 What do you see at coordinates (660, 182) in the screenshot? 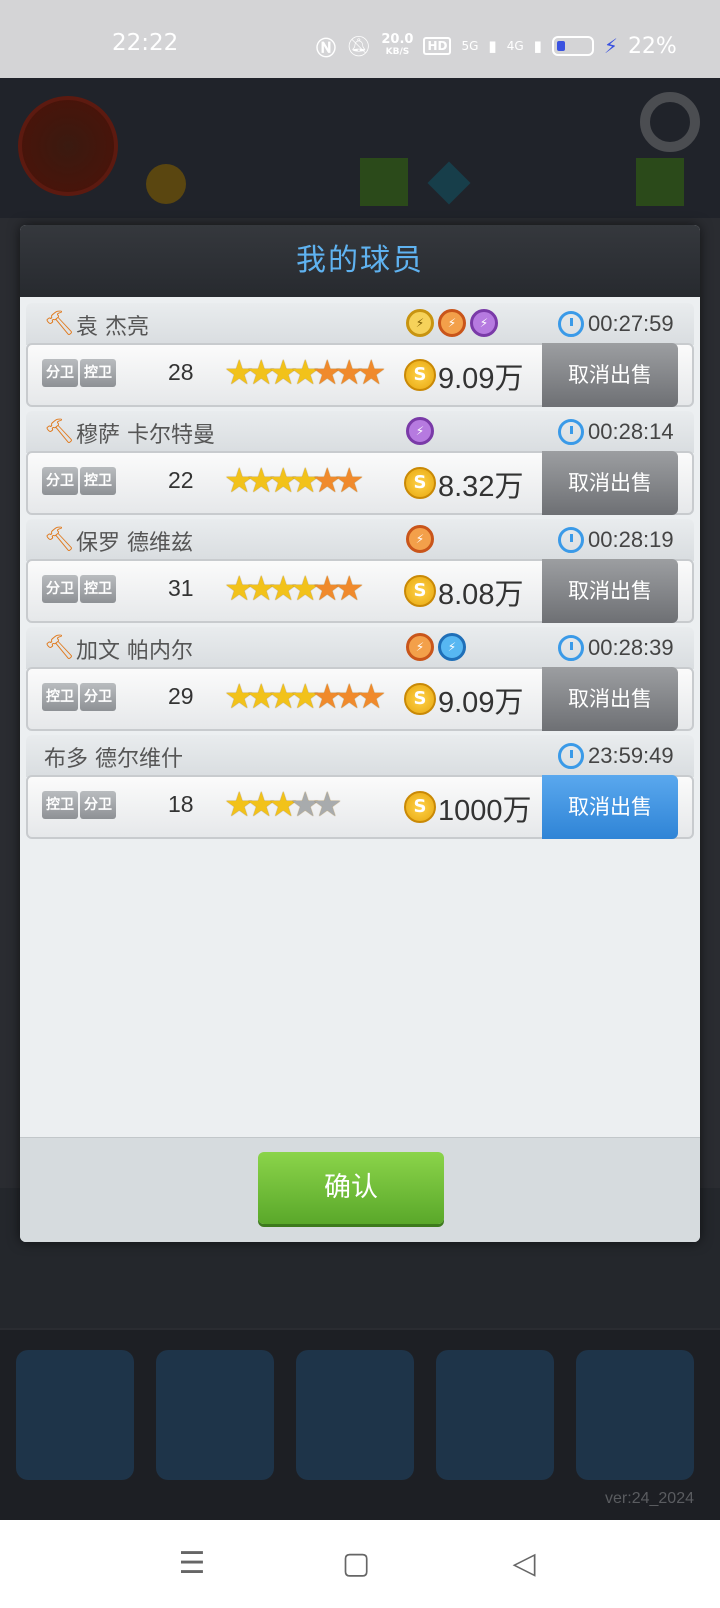
I see `add-gems-icon` at bounding box center [660, 182].